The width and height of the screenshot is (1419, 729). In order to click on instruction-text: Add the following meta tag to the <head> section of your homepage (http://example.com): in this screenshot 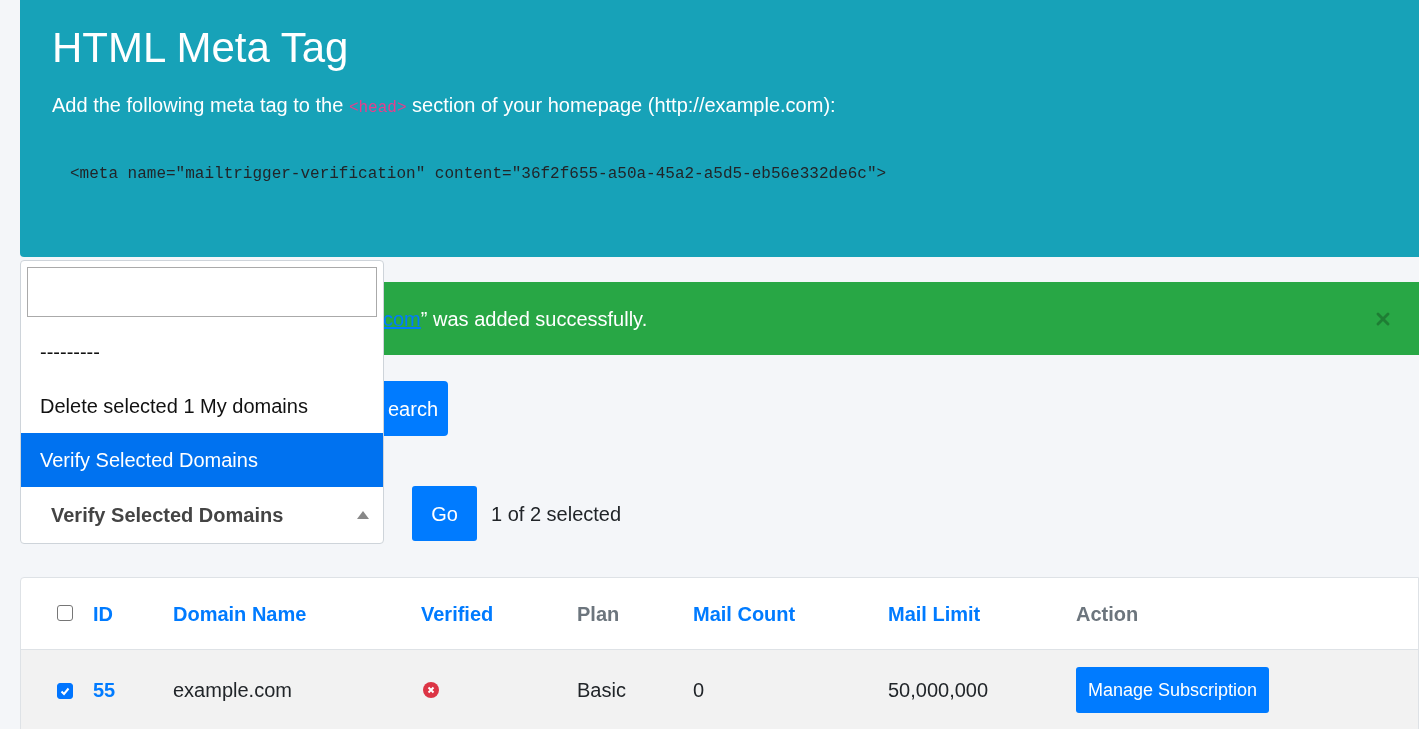, I will do `click(444, 106)`.